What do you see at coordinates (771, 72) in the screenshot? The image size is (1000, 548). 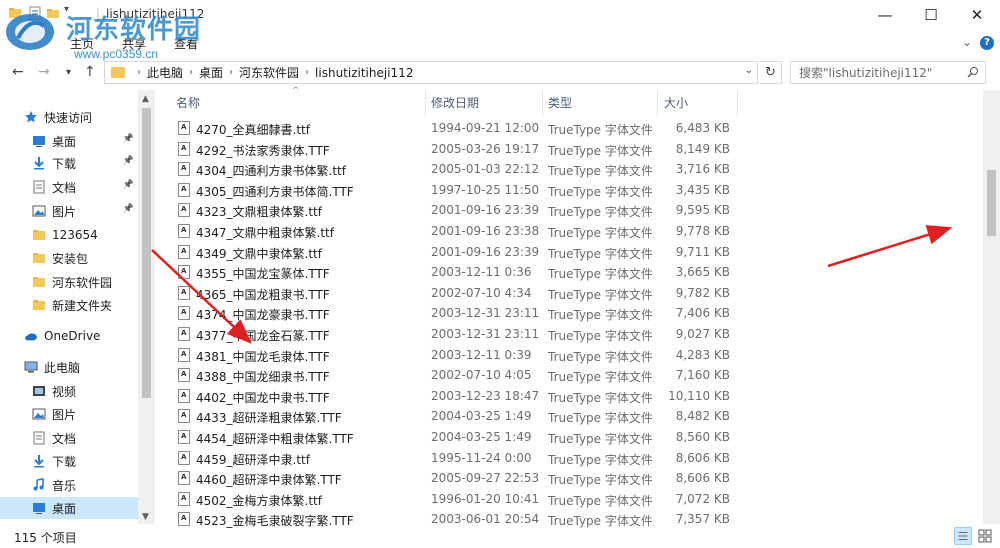 I see `refresh-button: ↻` at bounding box center [771, 72].